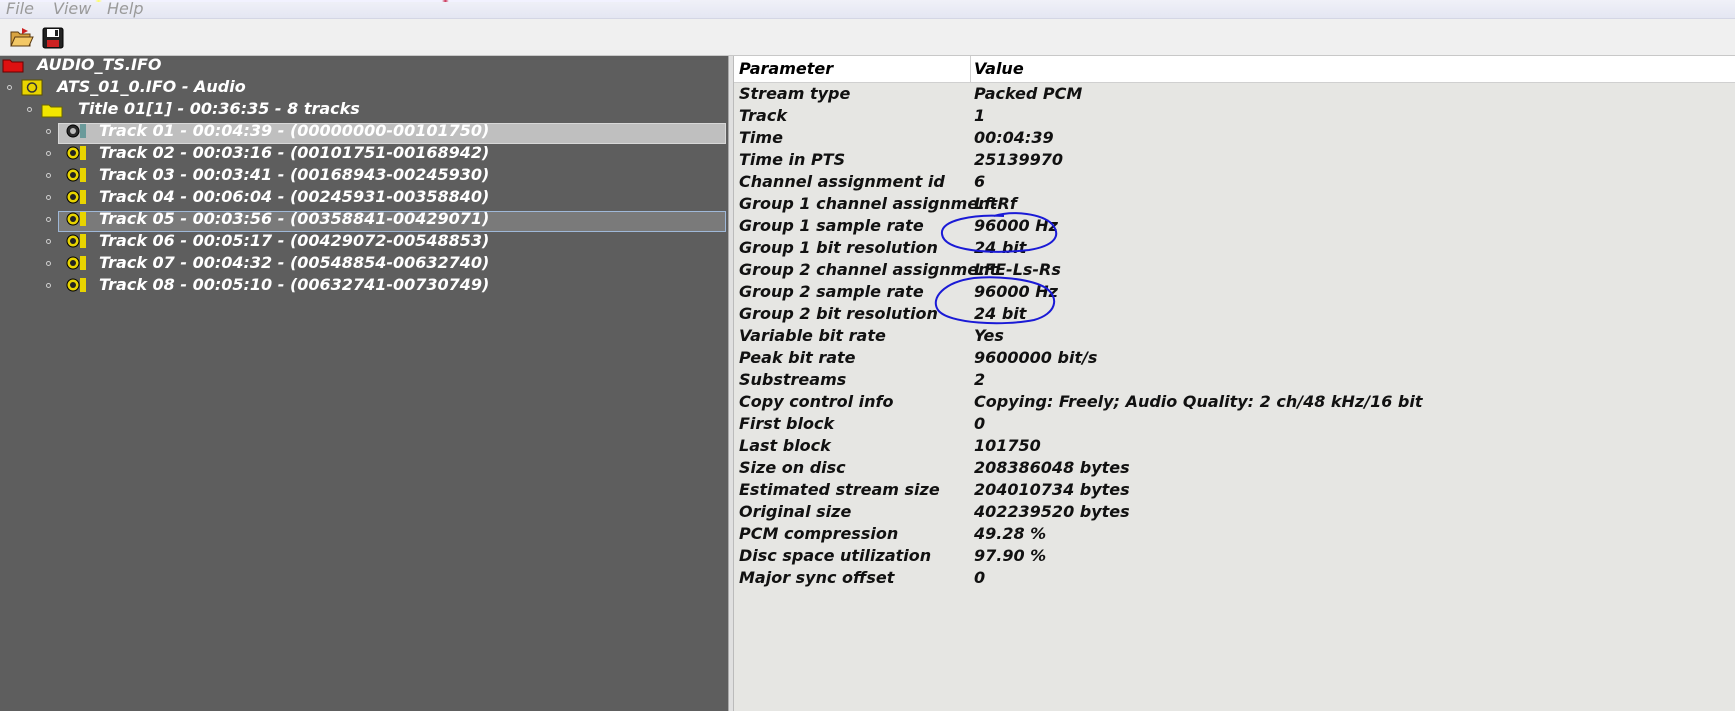 This screenshot has height=711, width=1735. What do you see at coordinates (1234, 205) in the screenshot?
I see `property-row: Group 1 channel assignment Lf-Rf` at bounding box center [1234, 205].